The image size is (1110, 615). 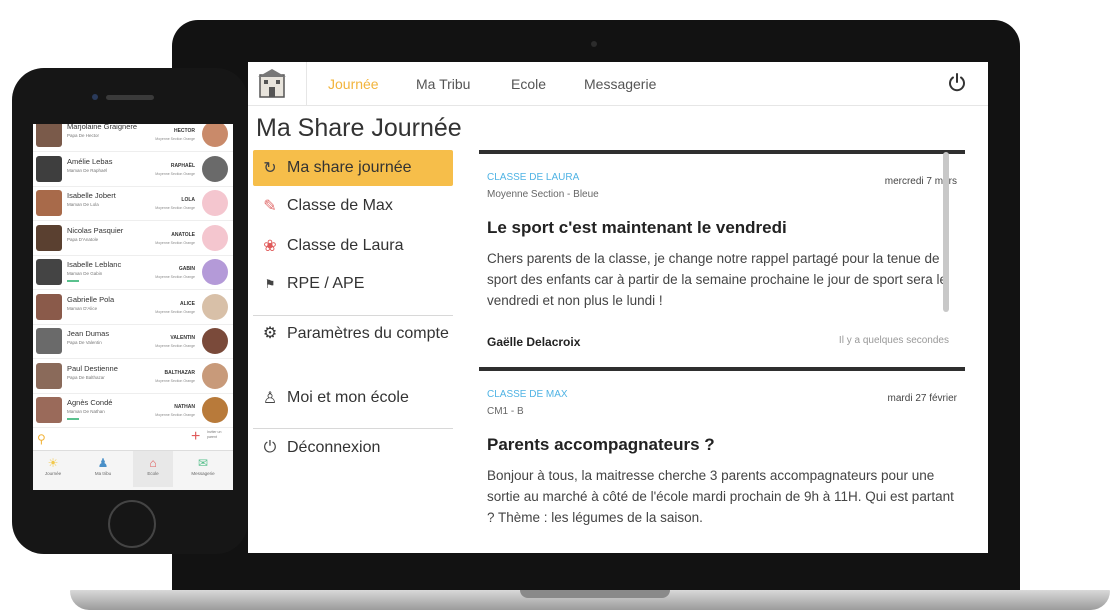 I want to click on child-name: ANATOLE, so click(x=183, y=234).